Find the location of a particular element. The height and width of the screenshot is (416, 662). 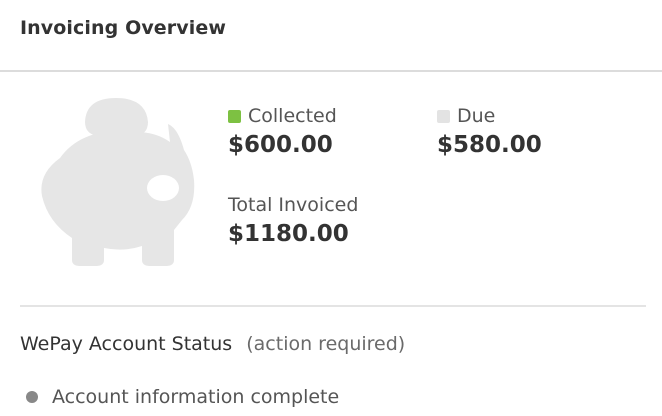

section-divider is located at coordinates (333, 306).